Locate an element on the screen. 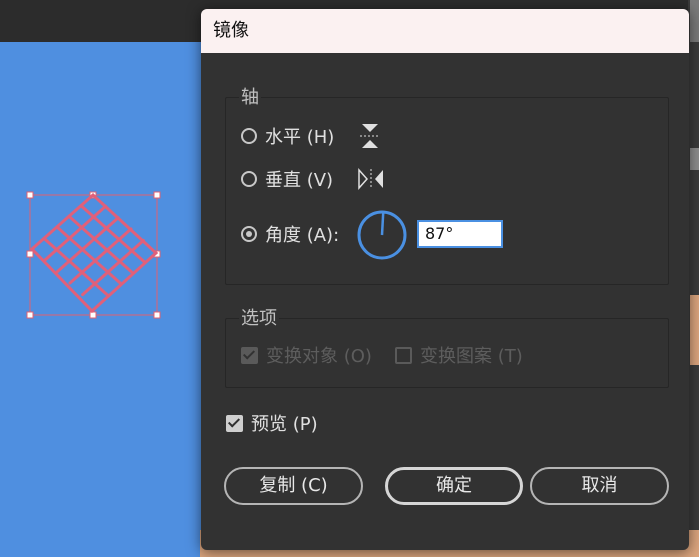 This screenshot has width=699, height=557. axis-group-label: 轴 is located at coordinates (250, 98).